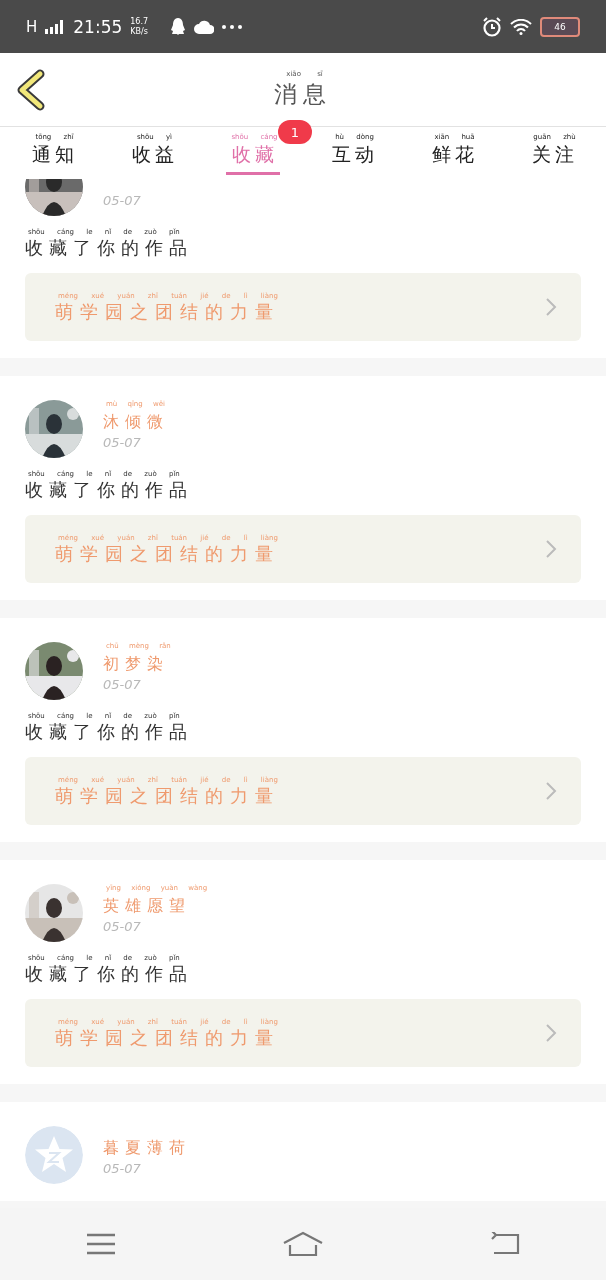 The image size is (606, 1280). What do you see at coordinates (54, 1155) in the screenshot?
I see `avatar-placeholder-icon` at bounding box center [54, 1155].